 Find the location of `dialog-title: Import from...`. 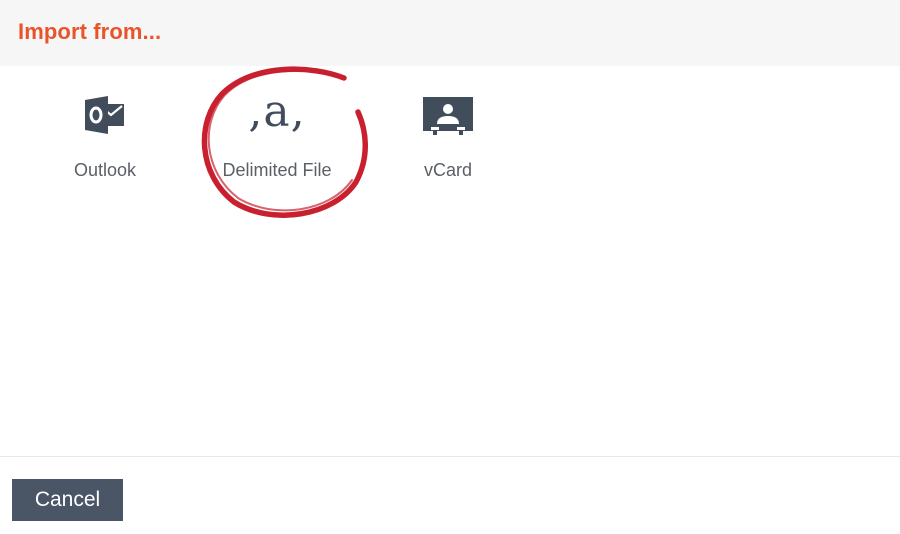

dialog-title: Import from... is located at coordinates (90, 31).